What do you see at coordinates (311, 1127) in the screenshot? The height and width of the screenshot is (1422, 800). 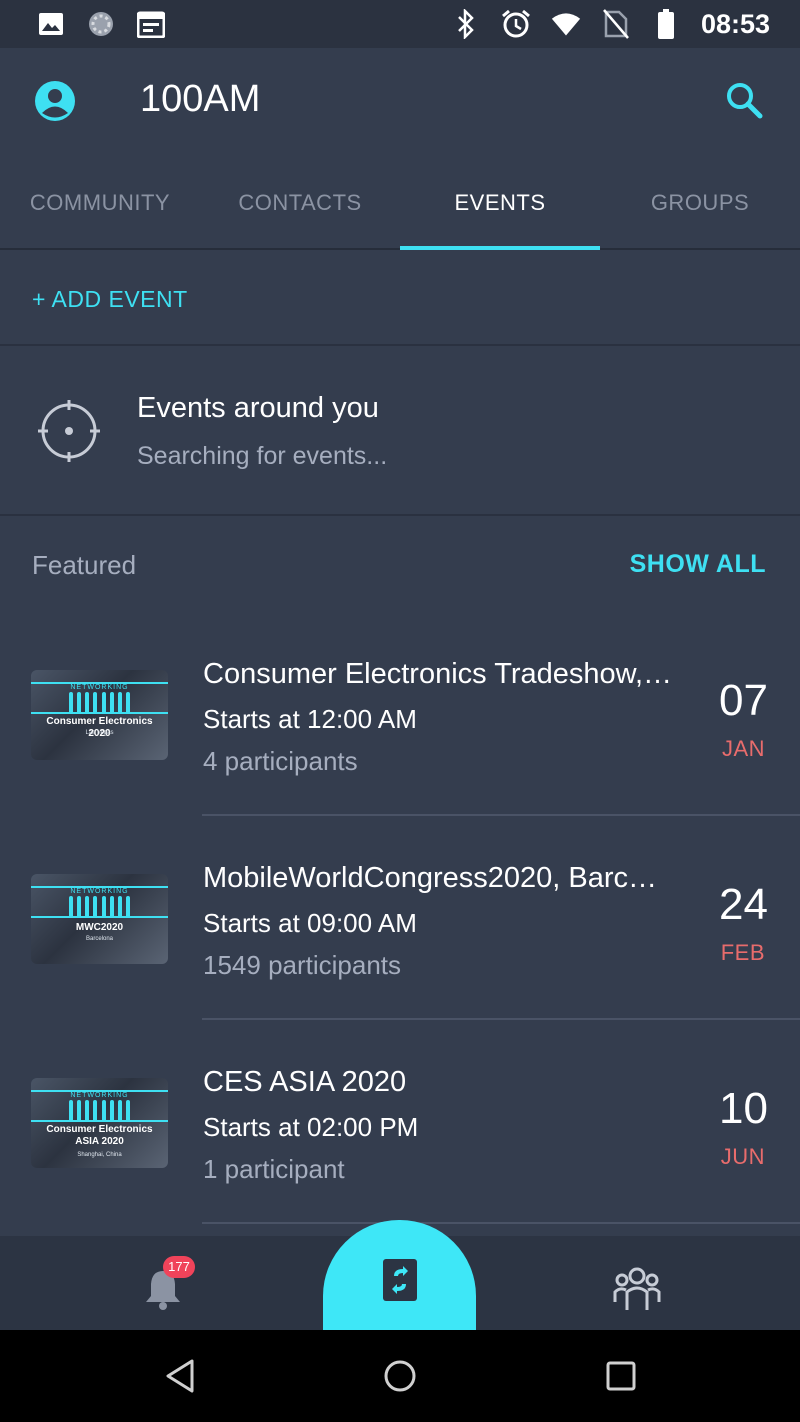 I see `event-start-time: Starts at 02:00 PM` at bounding box center [311, 1127].